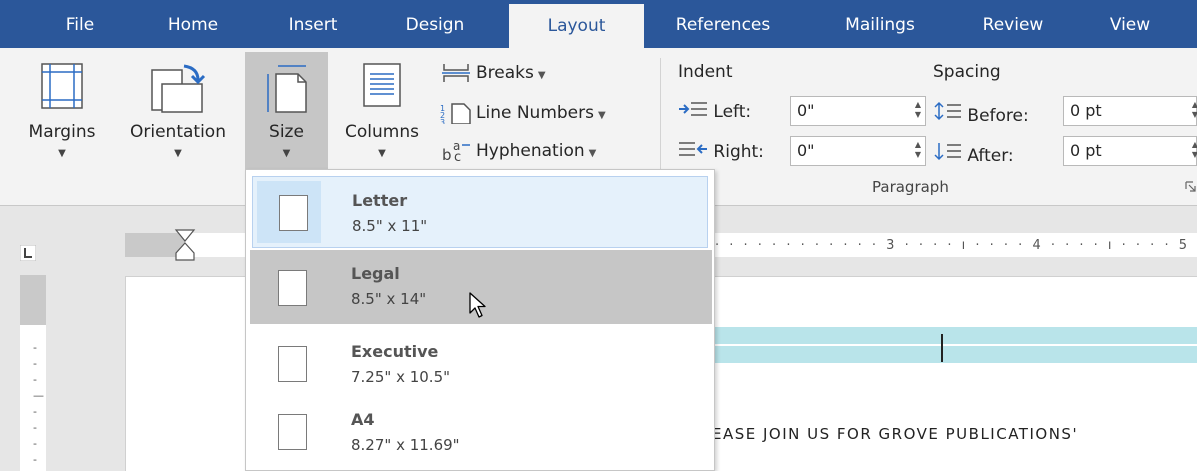  What do you see at coordinates (390, 226) in the screenshot?
I see `size-option-dims: 8.5" x 11"` at bounding box center [390, 226].